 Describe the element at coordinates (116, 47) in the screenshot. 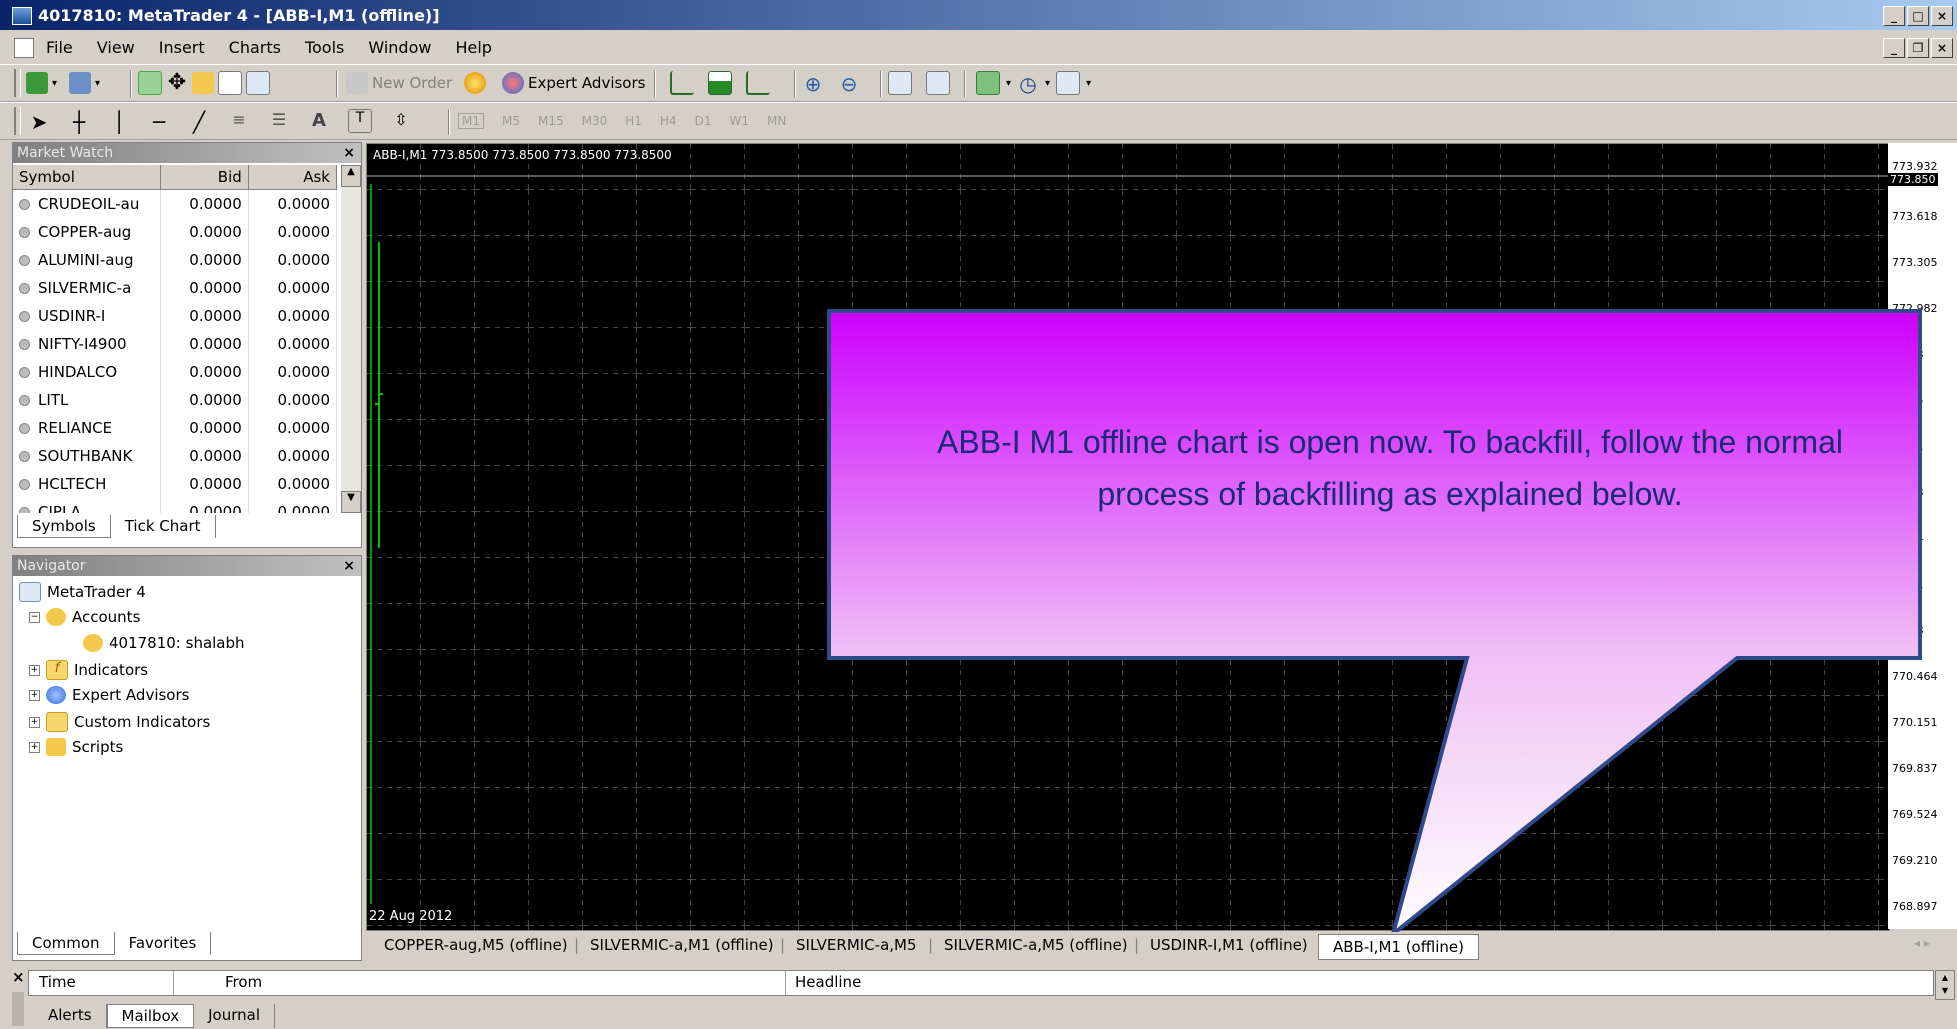

I see `menu-view: View` at that location.